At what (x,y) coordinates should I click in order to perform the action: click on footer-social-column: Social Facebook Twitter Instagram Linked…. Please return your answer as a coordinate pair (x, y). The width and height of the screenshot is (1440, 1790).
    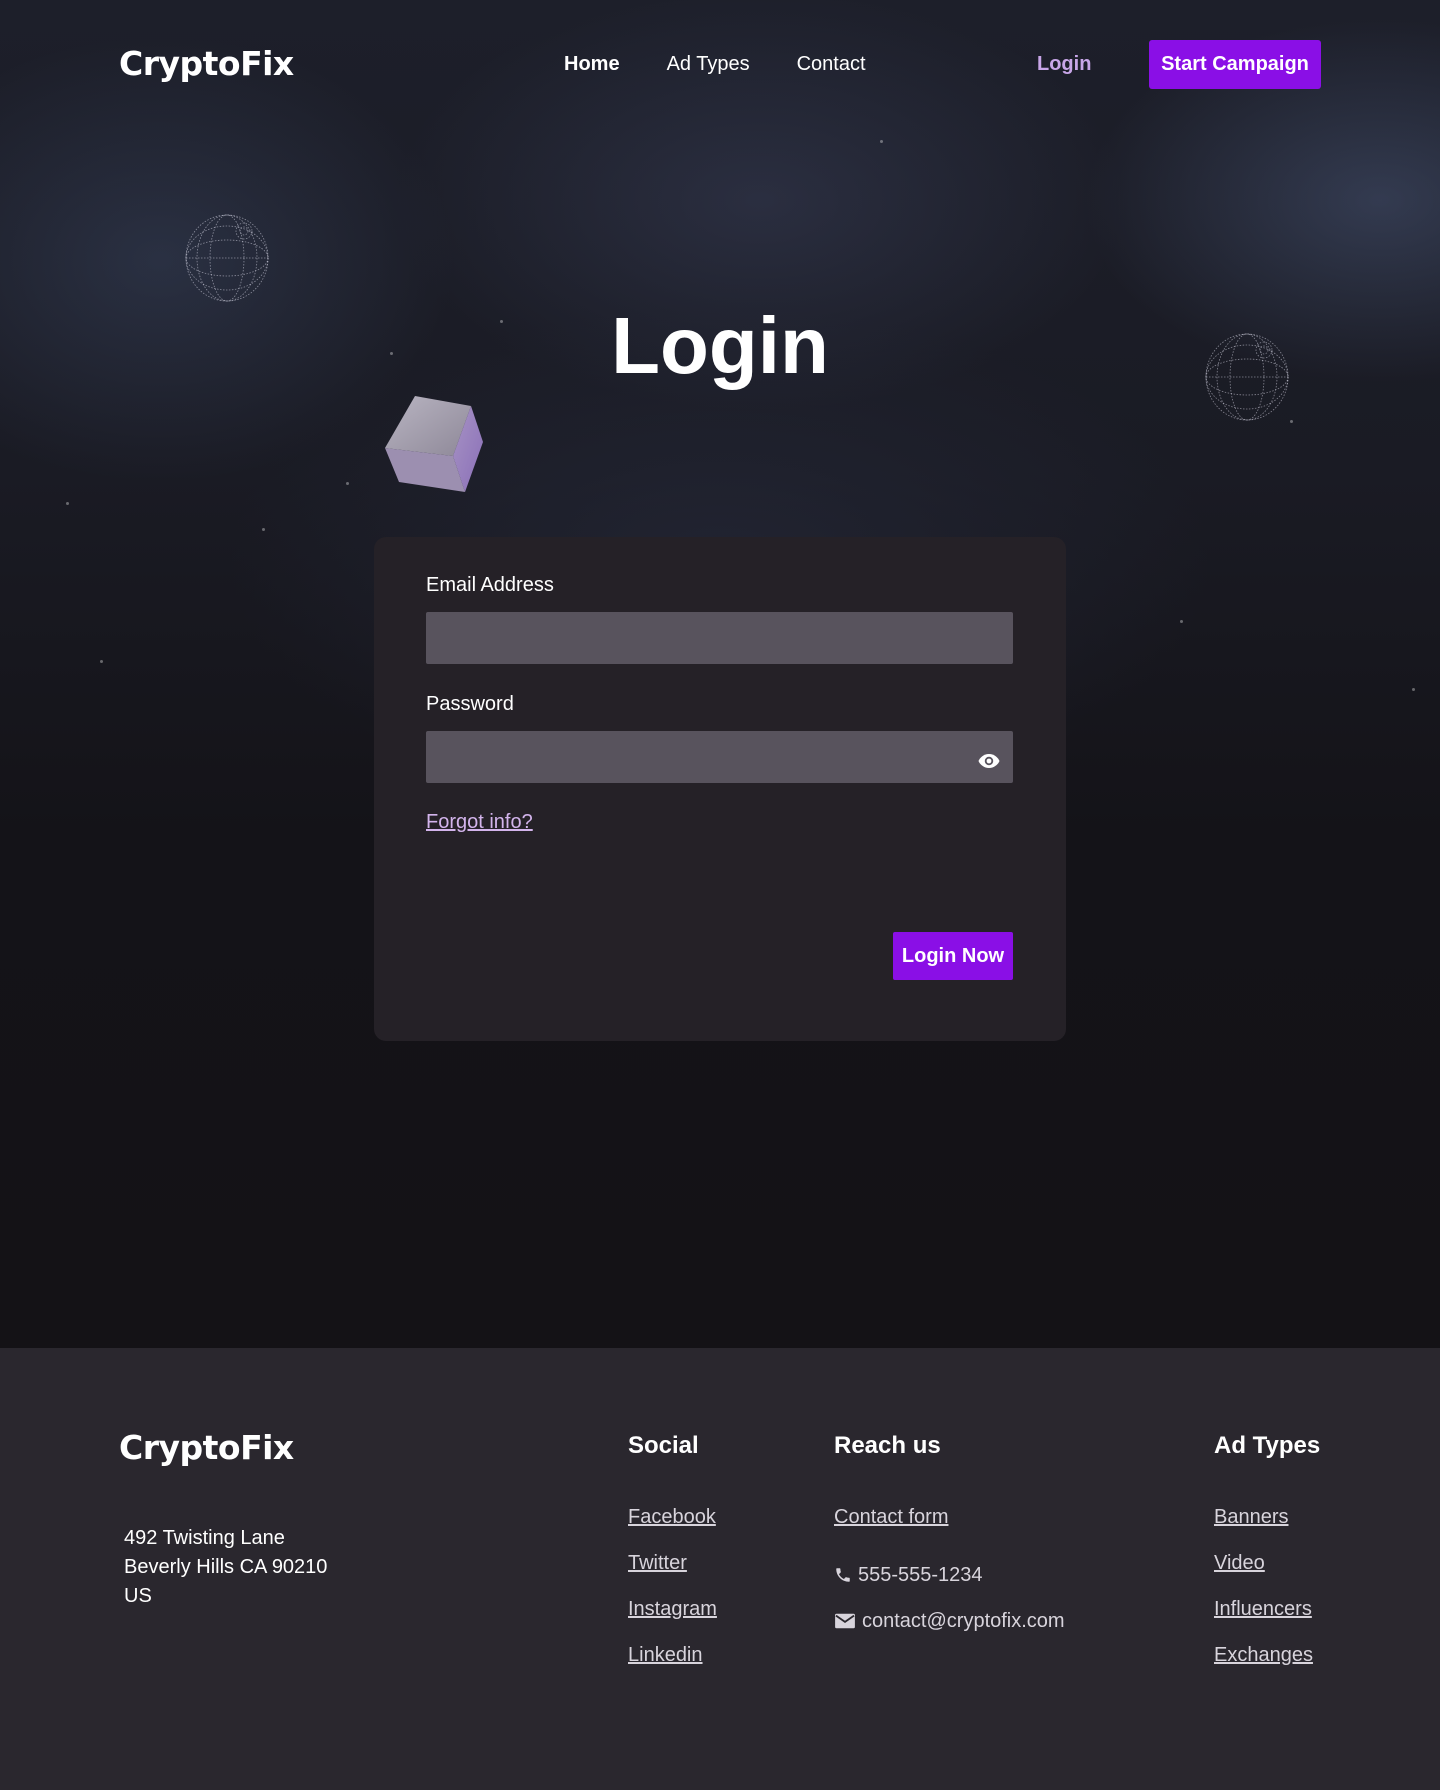
    Looking at the image, I should click on (672, 1561).